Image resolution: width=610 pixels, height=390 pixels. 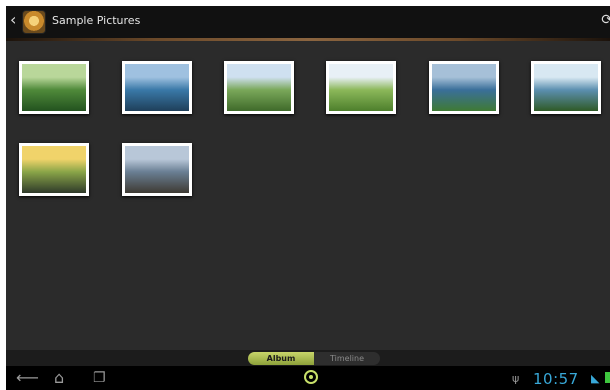 I want to click on view-mode-tabs: Album Timeline, so click(x=308, y=358).